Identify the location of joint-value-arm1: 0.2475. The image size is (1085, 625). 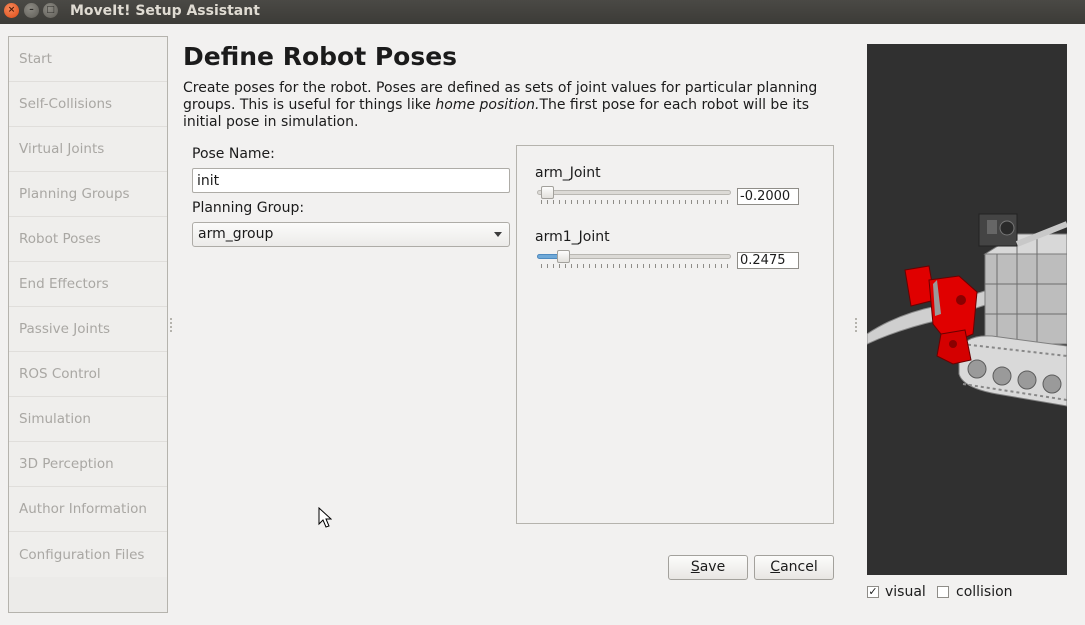
(768, 260).